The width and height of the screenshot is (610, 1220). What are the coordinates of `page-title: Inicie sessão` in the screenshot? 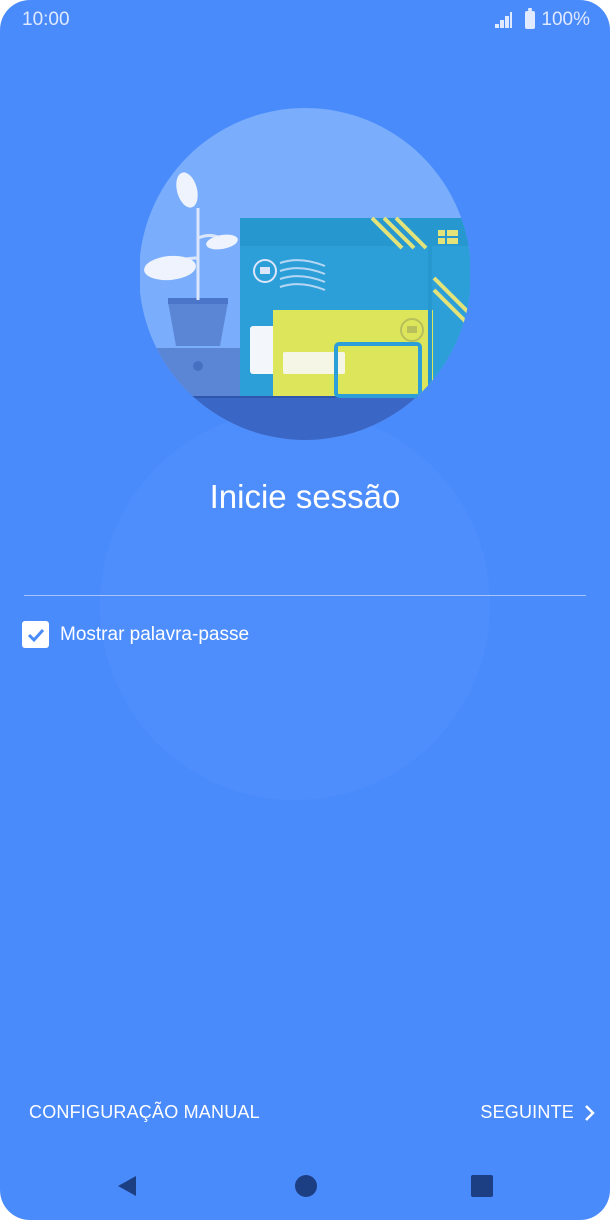 It's located at (305, 496).